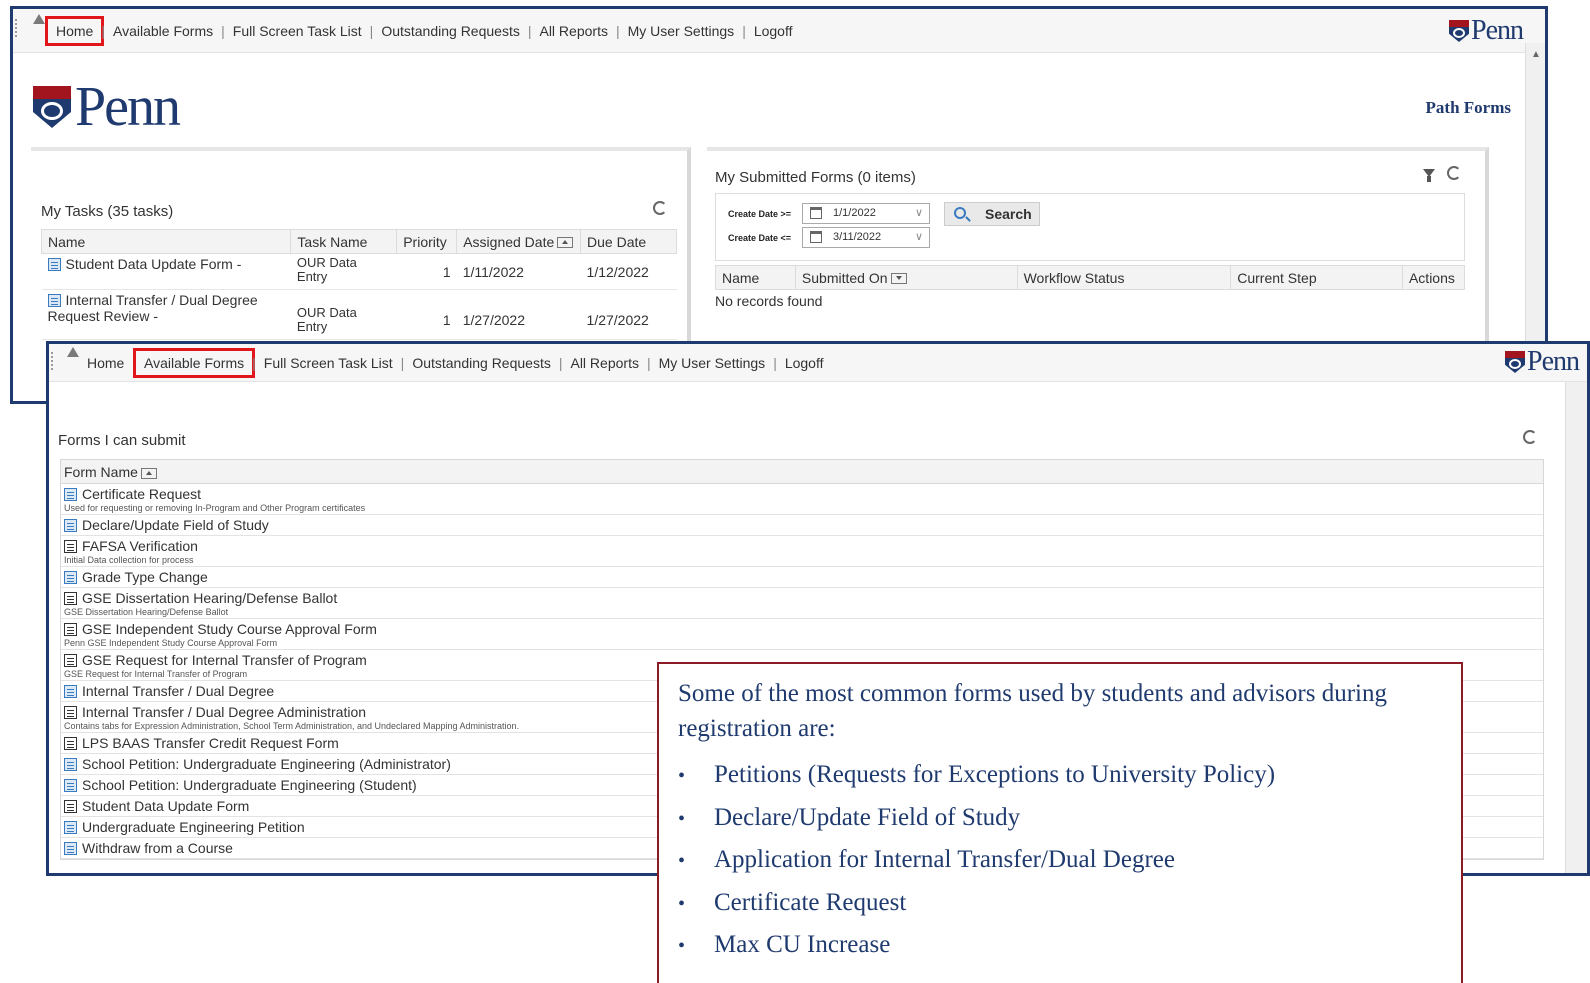 The width and height of the screenshot is (1590, 983). Describe the element at coordinates (146, 612) in the screenshot. I see `form-description: GSE Dissertation Hearing/Defense Ballot` at that location.